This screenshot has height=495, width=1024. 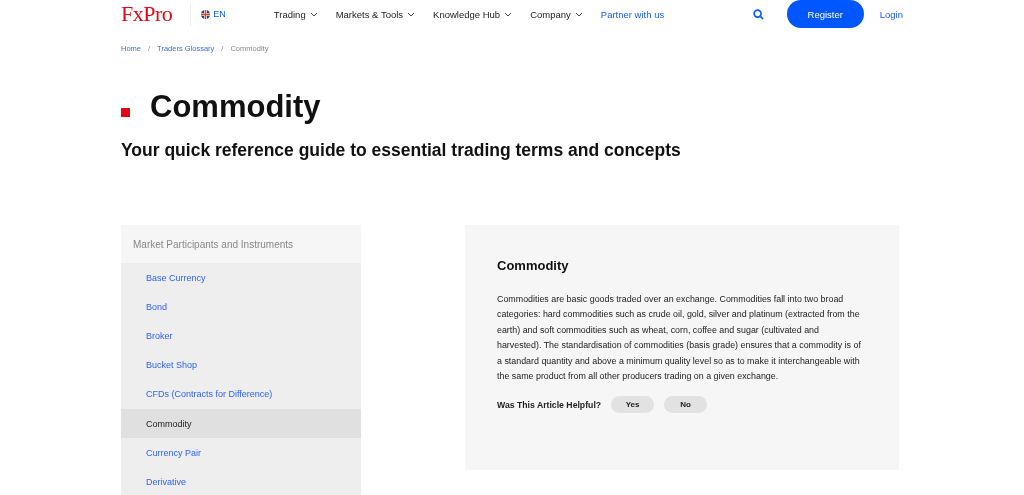 What do you see at coordinates (633, 405) in the screenshot?
I see `feedback-button: Yes` at bounding box center [633, 405].